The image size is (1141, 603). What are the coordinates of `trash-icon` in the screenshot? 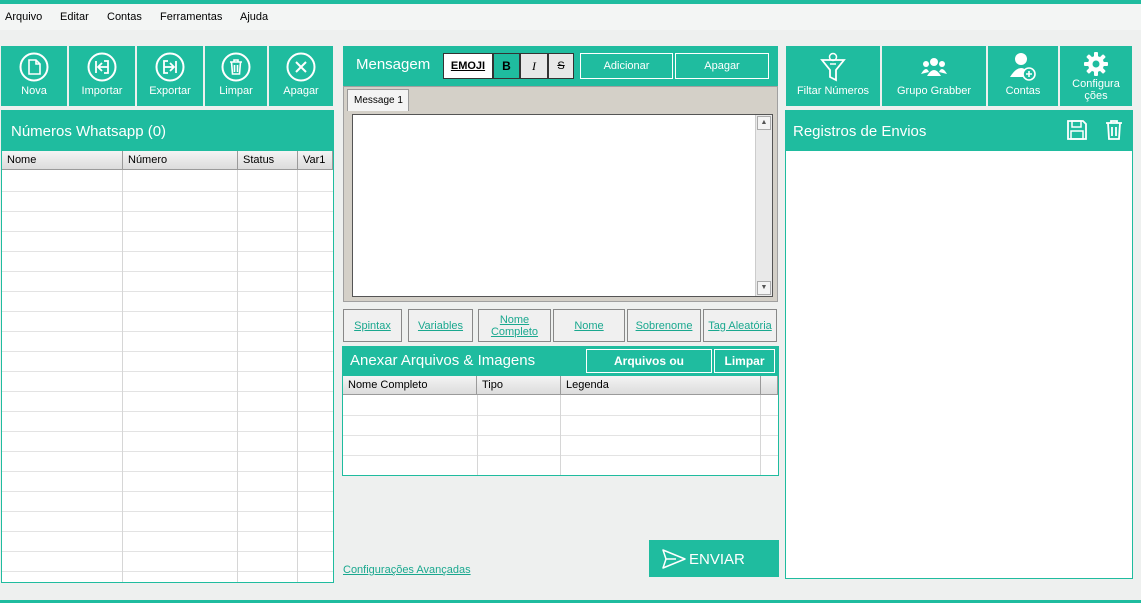 It's located at (236, 67).